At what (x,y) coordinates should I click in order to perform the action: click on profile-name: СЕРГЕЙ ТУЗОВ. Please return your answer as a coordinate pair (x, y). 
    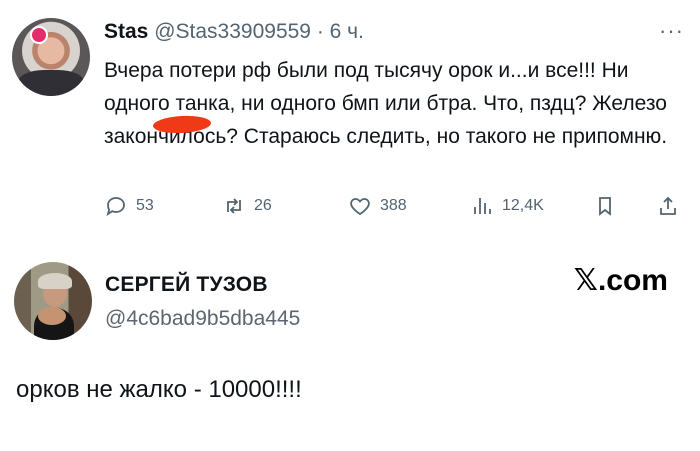
    Looking at the image, I should click on (186, 285).